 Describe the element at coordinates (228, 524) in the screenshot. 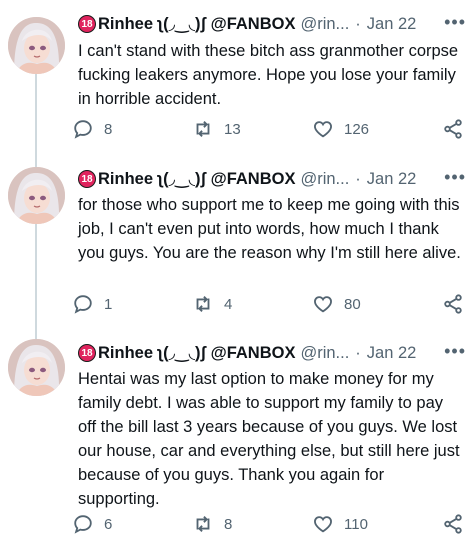

I see `retweet-count: 8` at that location.